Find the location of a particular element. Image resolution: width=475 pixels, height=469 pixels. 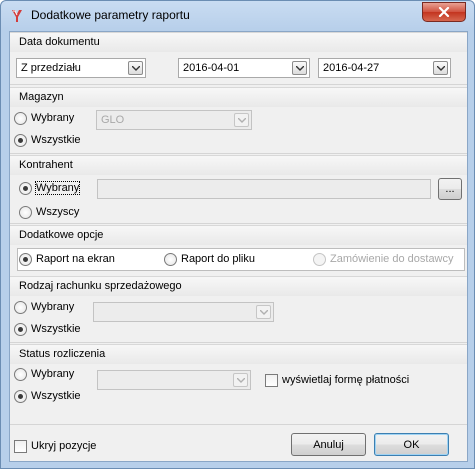

rachunek-select is located at coordinates (183, 312).